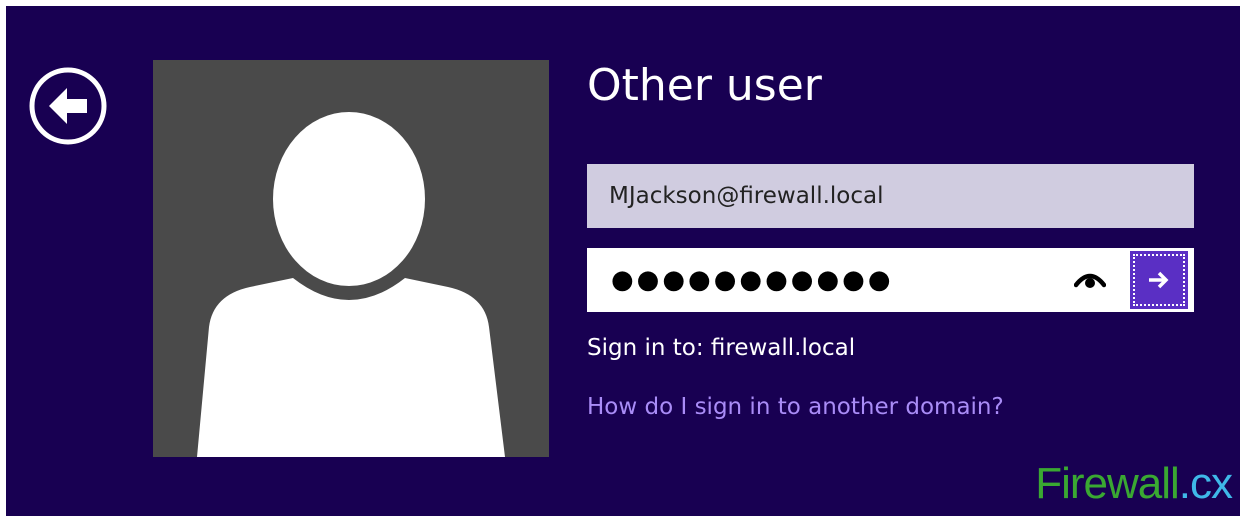 This screenshot has height=516, width=1240. I want to click on reveal-password-button, so click(1090, 280).